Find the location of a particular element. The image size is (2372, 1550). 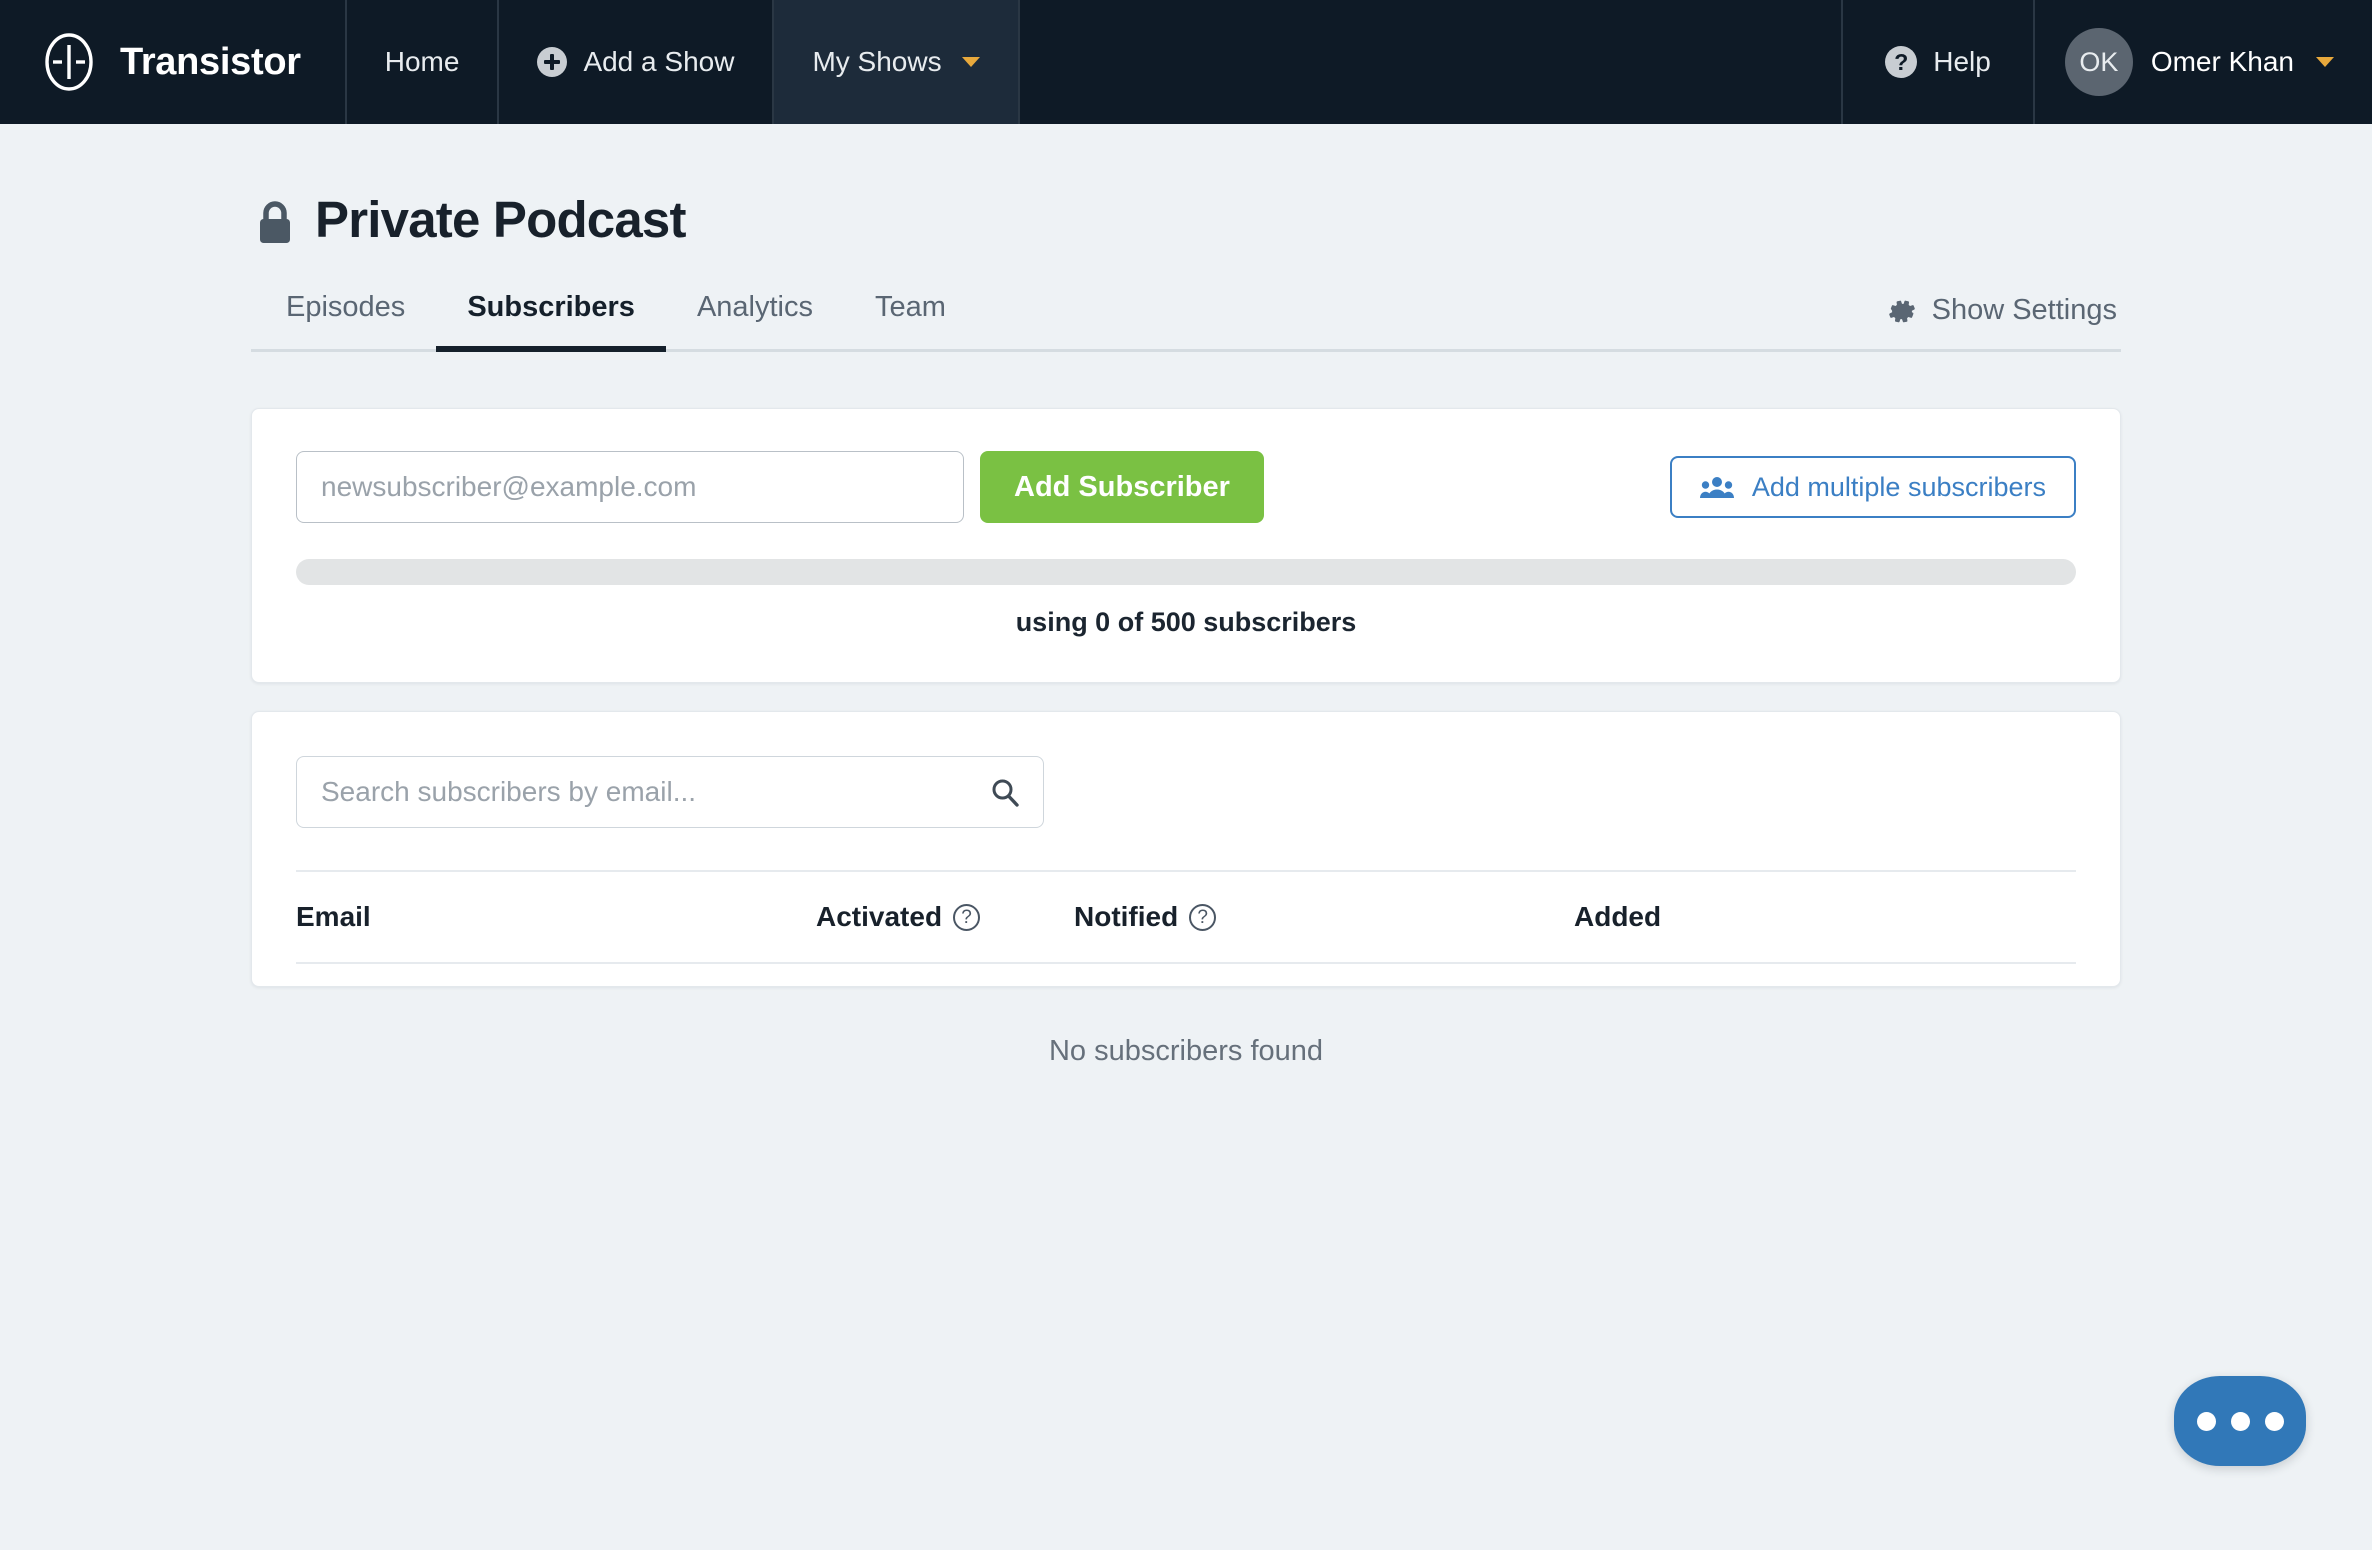

add-subscriber-row: Add Subscriber Add multiple subscribers is located at coordinates (1186, 487).